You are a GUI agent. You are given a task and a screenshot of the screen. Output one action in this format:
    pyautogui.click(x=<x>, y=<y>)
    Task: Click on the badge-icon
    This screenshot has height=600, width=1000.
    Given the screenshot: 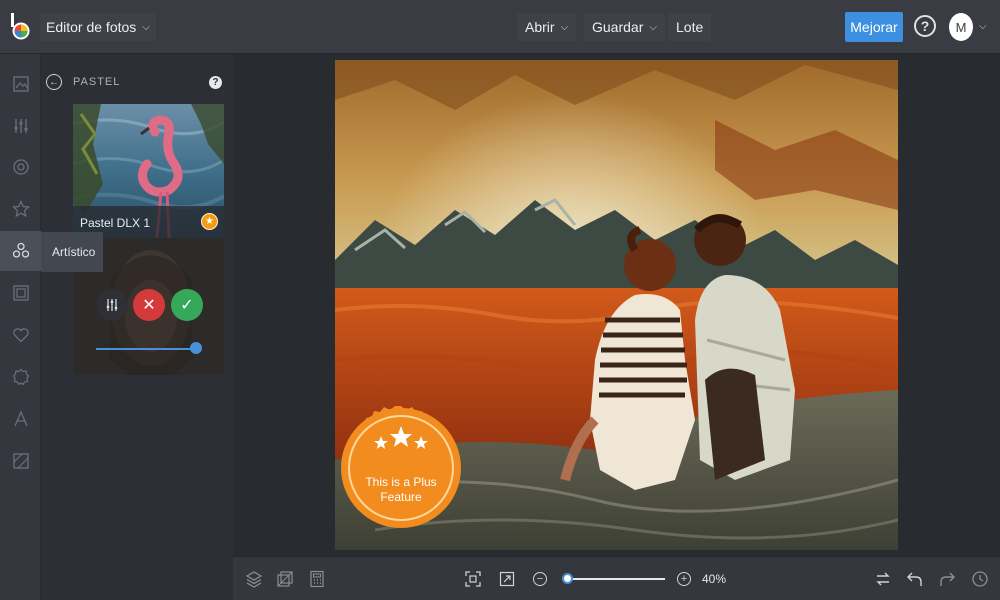 What is the action you would take?
    pyautogui.click(x=20, y=377)
    